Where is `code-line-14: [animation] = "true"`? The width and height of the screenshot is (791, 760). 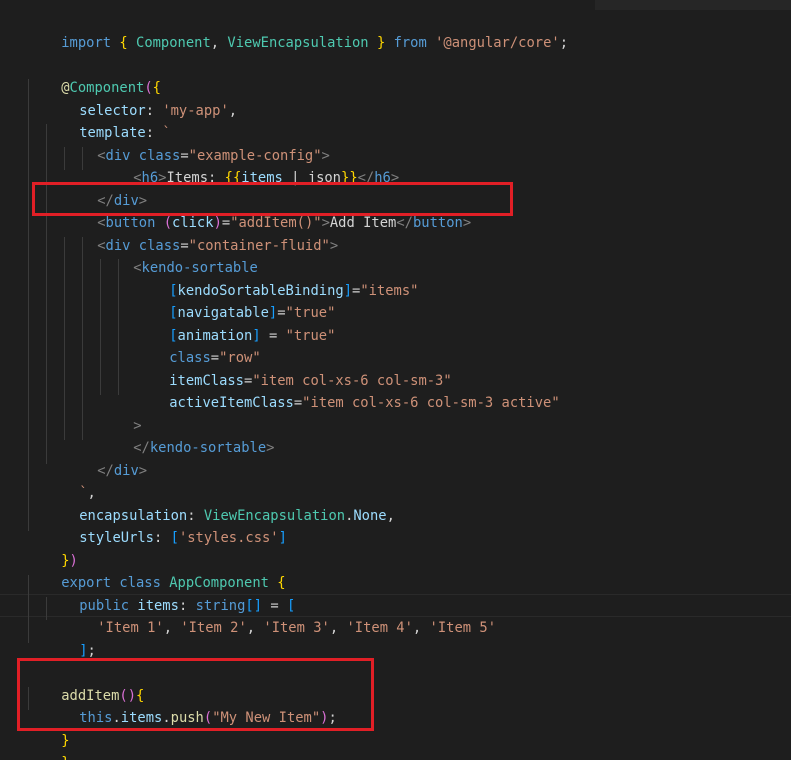 code-line-14: [animation] = "true" is located at coordinates (235, 323).